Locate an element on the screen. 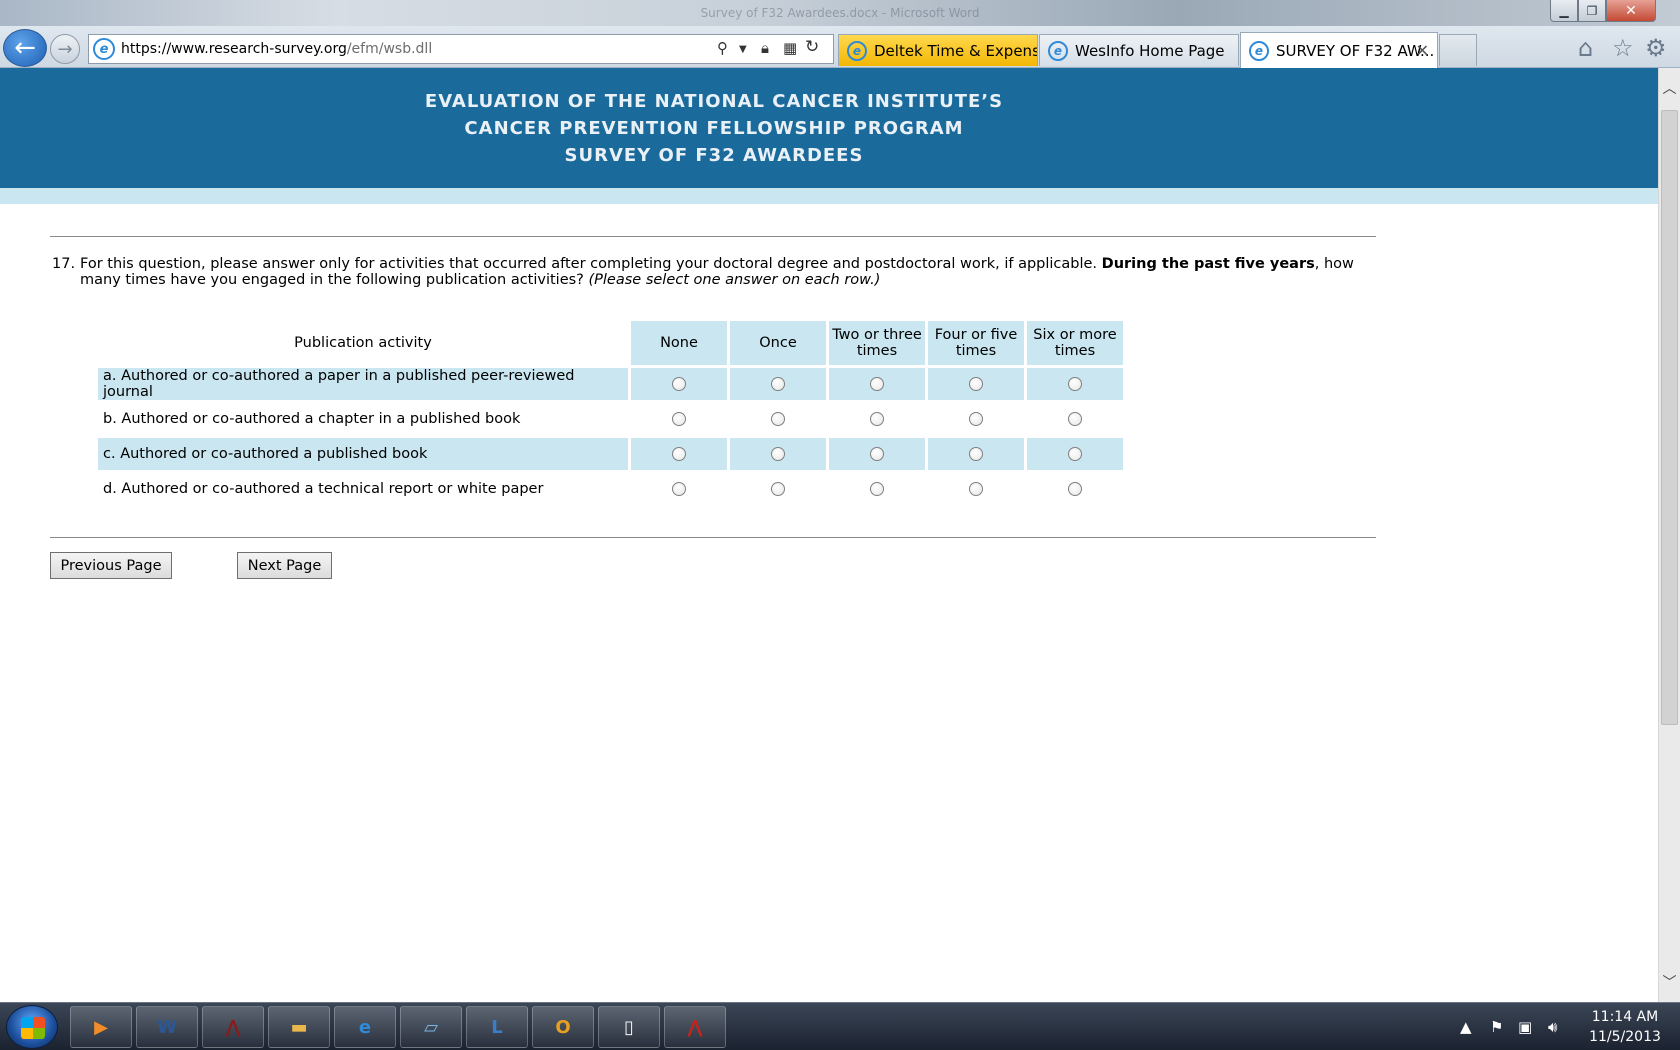 The image size is (1680, 1050). question-text-emphasis: During the past five years is located at coordinates (1208, 264).